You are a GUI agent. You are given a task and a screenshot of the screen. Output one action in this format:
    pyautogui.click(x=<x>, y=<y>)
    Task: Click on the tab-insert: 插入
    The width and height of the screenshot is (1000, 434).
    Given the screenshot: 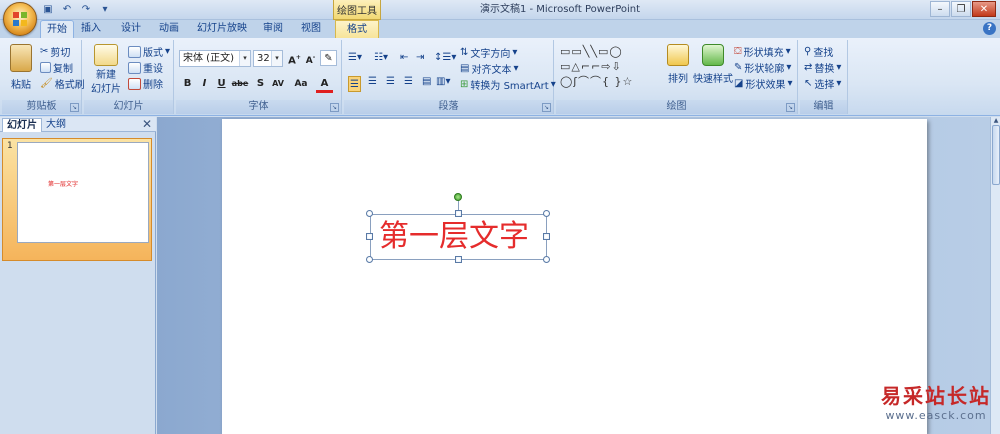 What is the action you would take?
    pyautogui.click(x=91, y=29)
    